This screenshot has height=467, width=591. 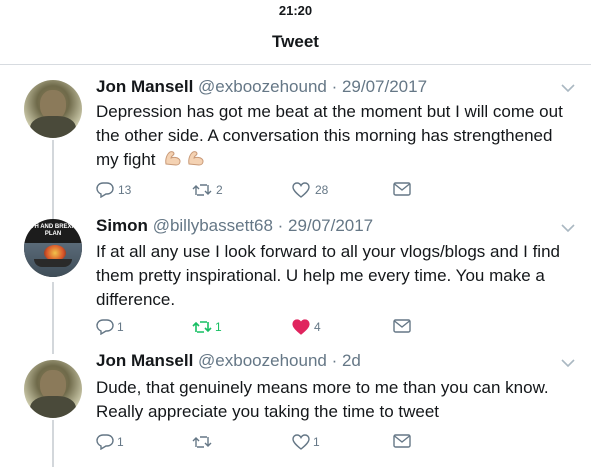 I want to click on status-bar: 21:20, so click(x=295, y=11).